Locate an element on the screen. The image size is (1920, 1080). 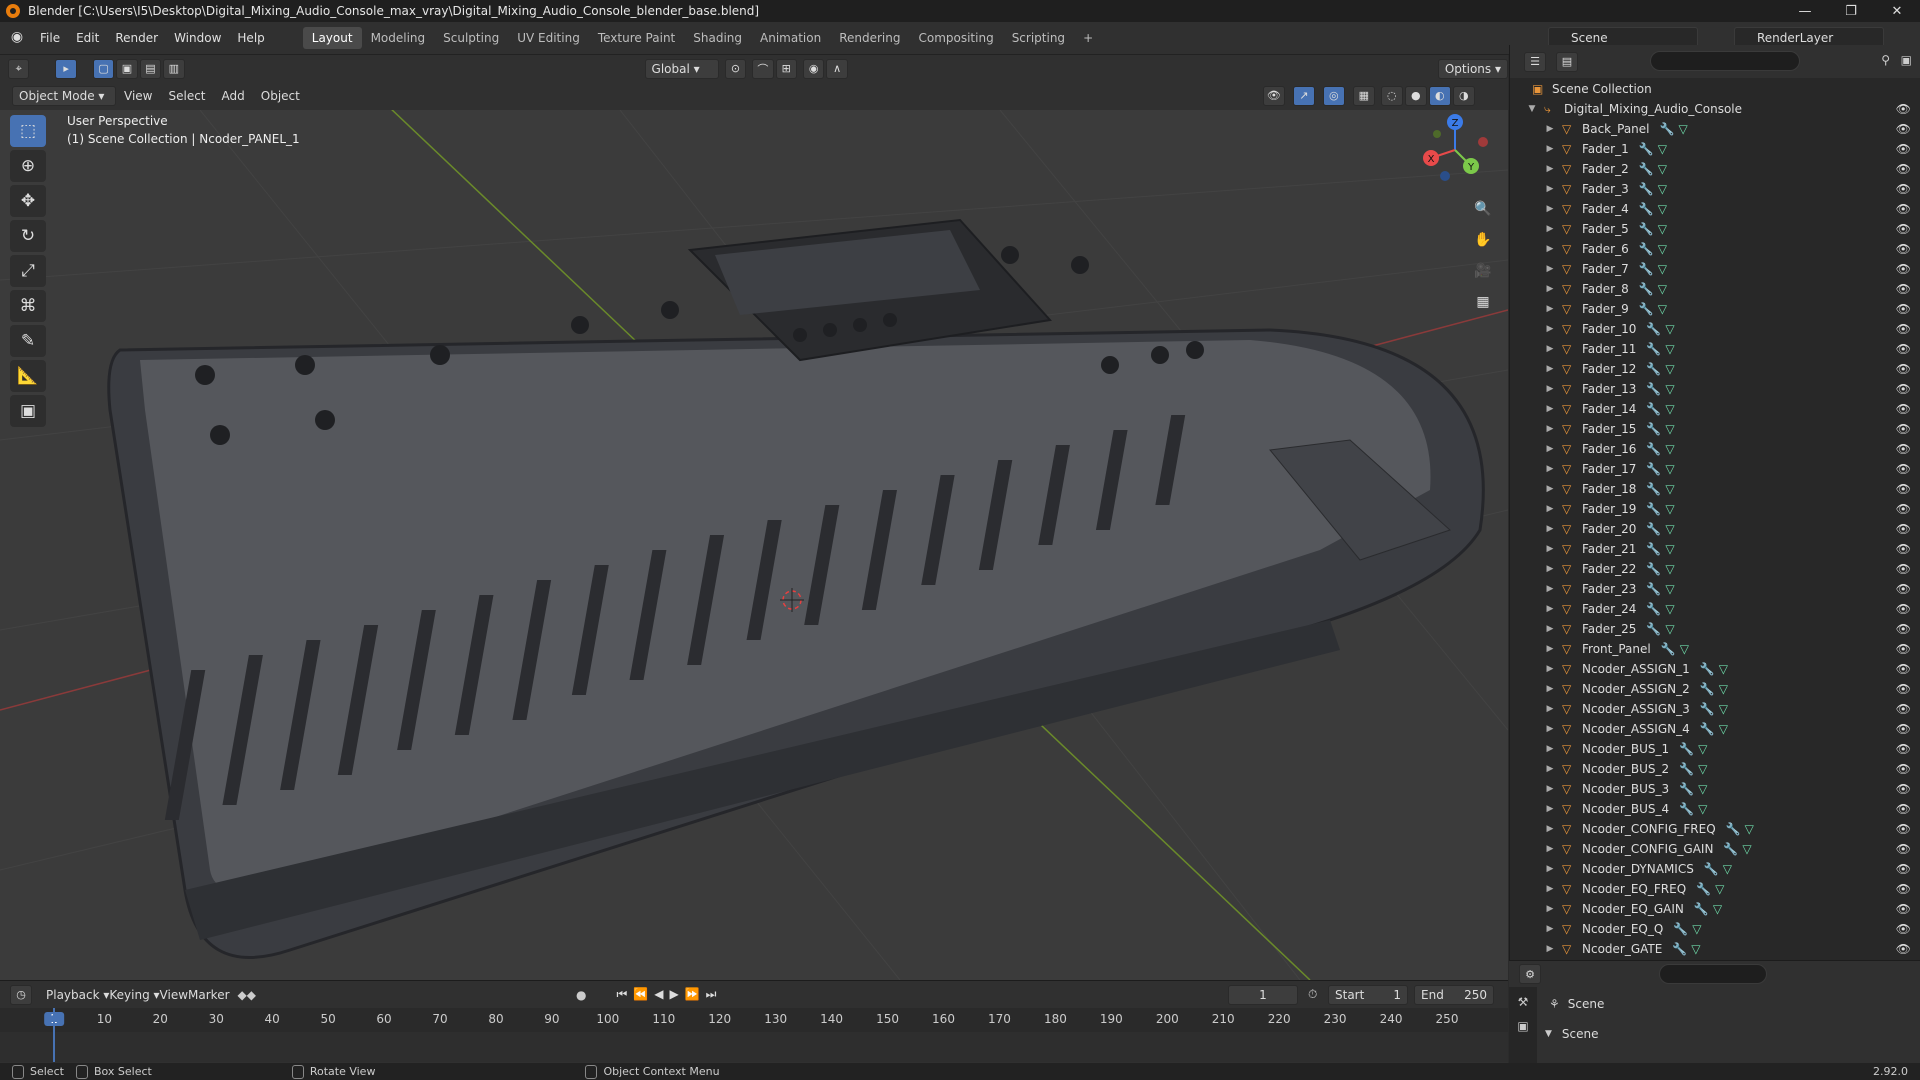
outliner-row: ▶ ▽ Front_Panel 🔧 ▽ 👁 is located at coordinates (1715, 649).